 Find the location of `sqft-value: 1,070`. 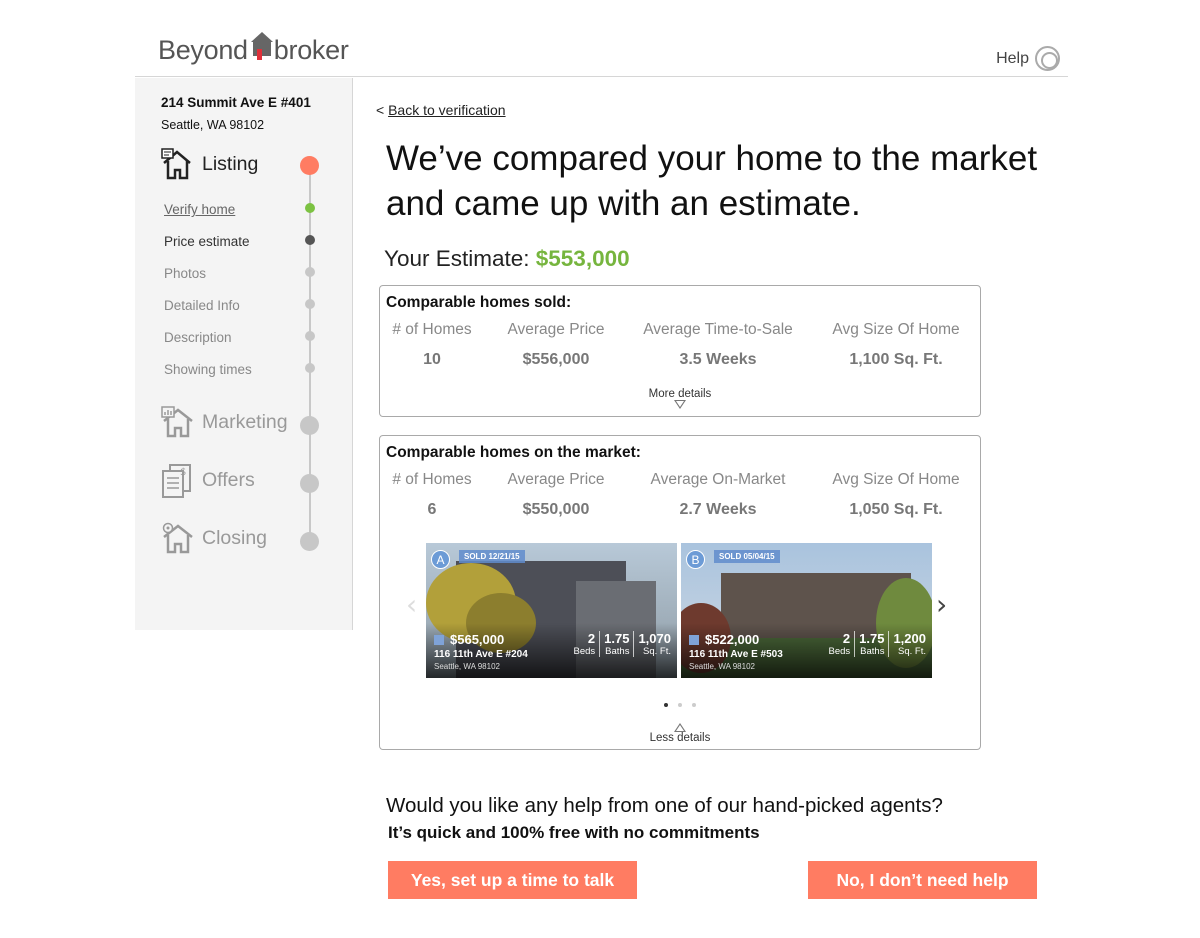

sqft-value: 1,070 is located at coordinates (654, 638).